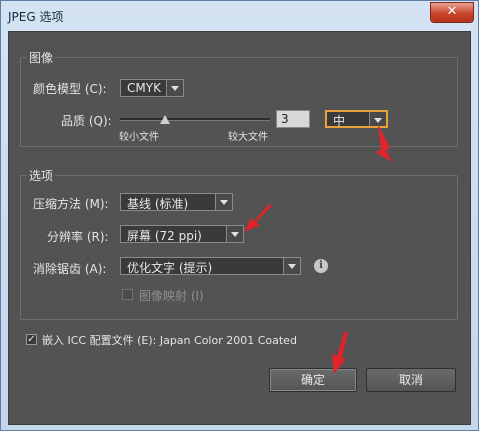 Image resolution: width=479 pixels, height=431 pixels. Describe the element at coordinates (139, 137) in the screenshot. I see `slider-min-label: 较小文件` at that location.